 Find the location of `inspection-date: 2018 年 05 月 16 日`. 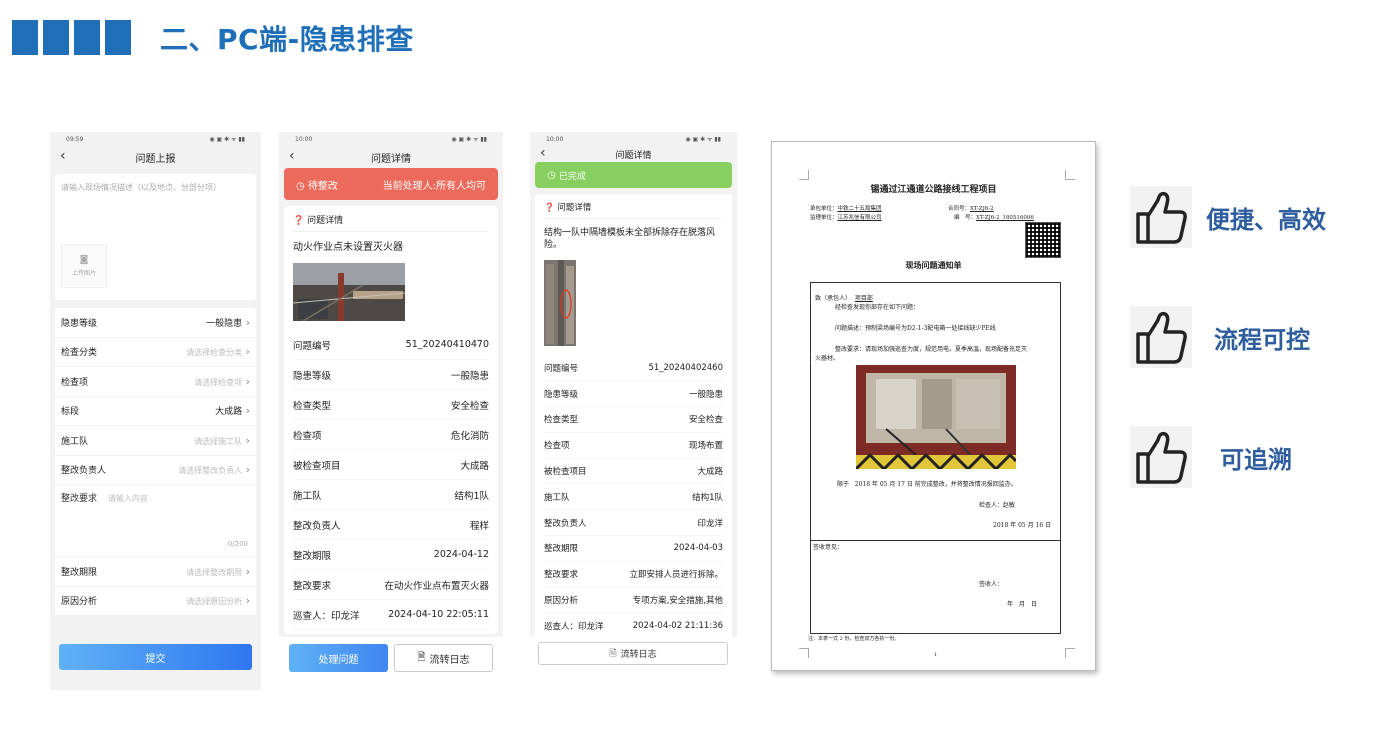

inspection-date: 2018 年 05 月 16 日 is located at coordinates (1022, 525).